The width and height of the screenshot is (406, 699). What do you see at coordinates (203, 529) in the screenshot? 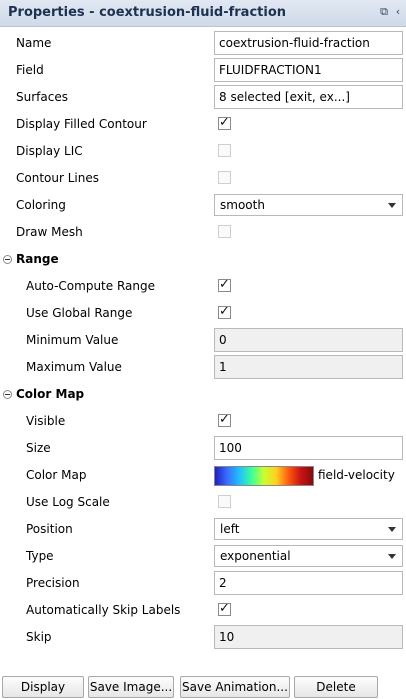
I see `row-position: Position left` at bounding box center [203, 529].